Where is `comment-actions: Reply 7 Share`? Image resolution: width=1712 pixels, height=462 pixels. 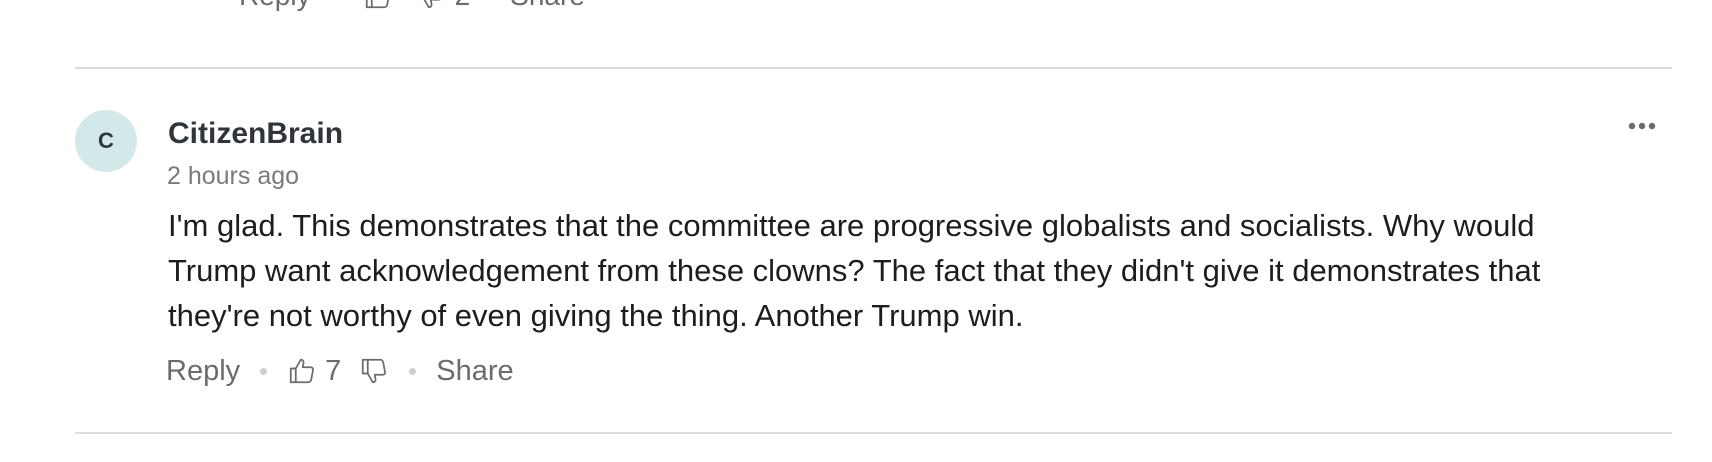 comment-actions: Reply 7 Share is located at coordinates (340, 371).